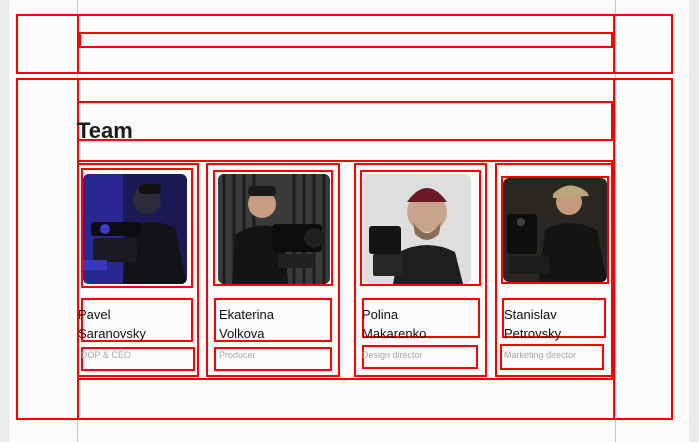 This screenshot has width=699, height=442. I want to click on member-first-name: Stanislav, so click(530, 314).